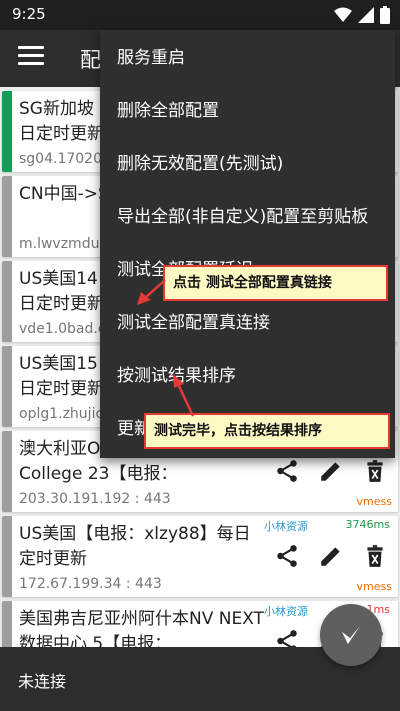  Describe the element at coordinates (95, 499) in the screenshot. I see `server-address: 203.30.191.192 : 443` at that location.